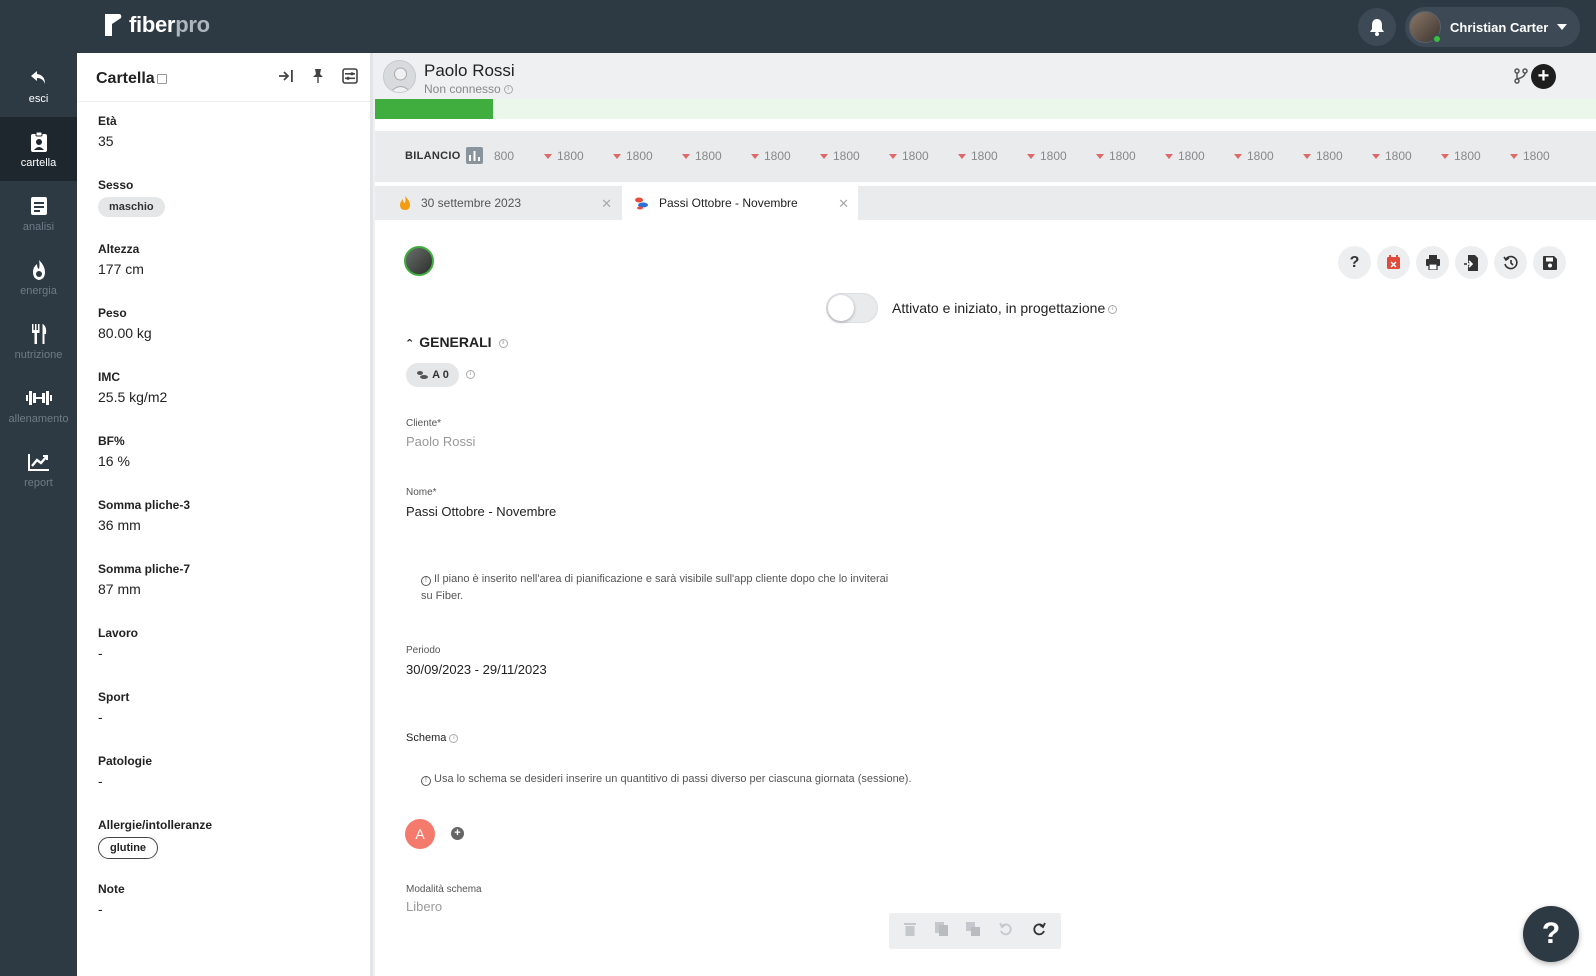 The image size is (1596, 976). I want to click on section-generali-header: ⌃ GENERALI i, so click(456, 342).